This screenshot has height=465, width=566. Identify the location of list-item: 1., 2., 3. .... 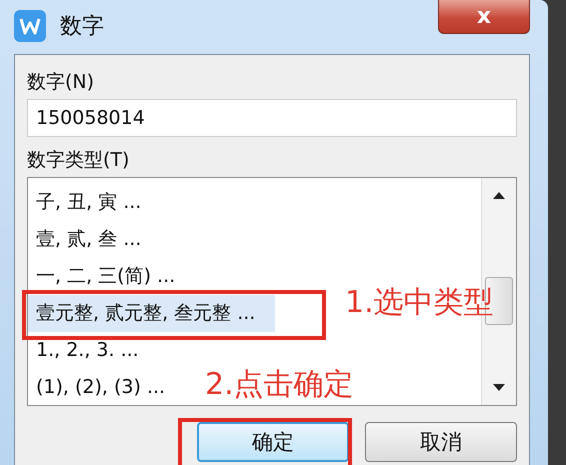
(87, 350).